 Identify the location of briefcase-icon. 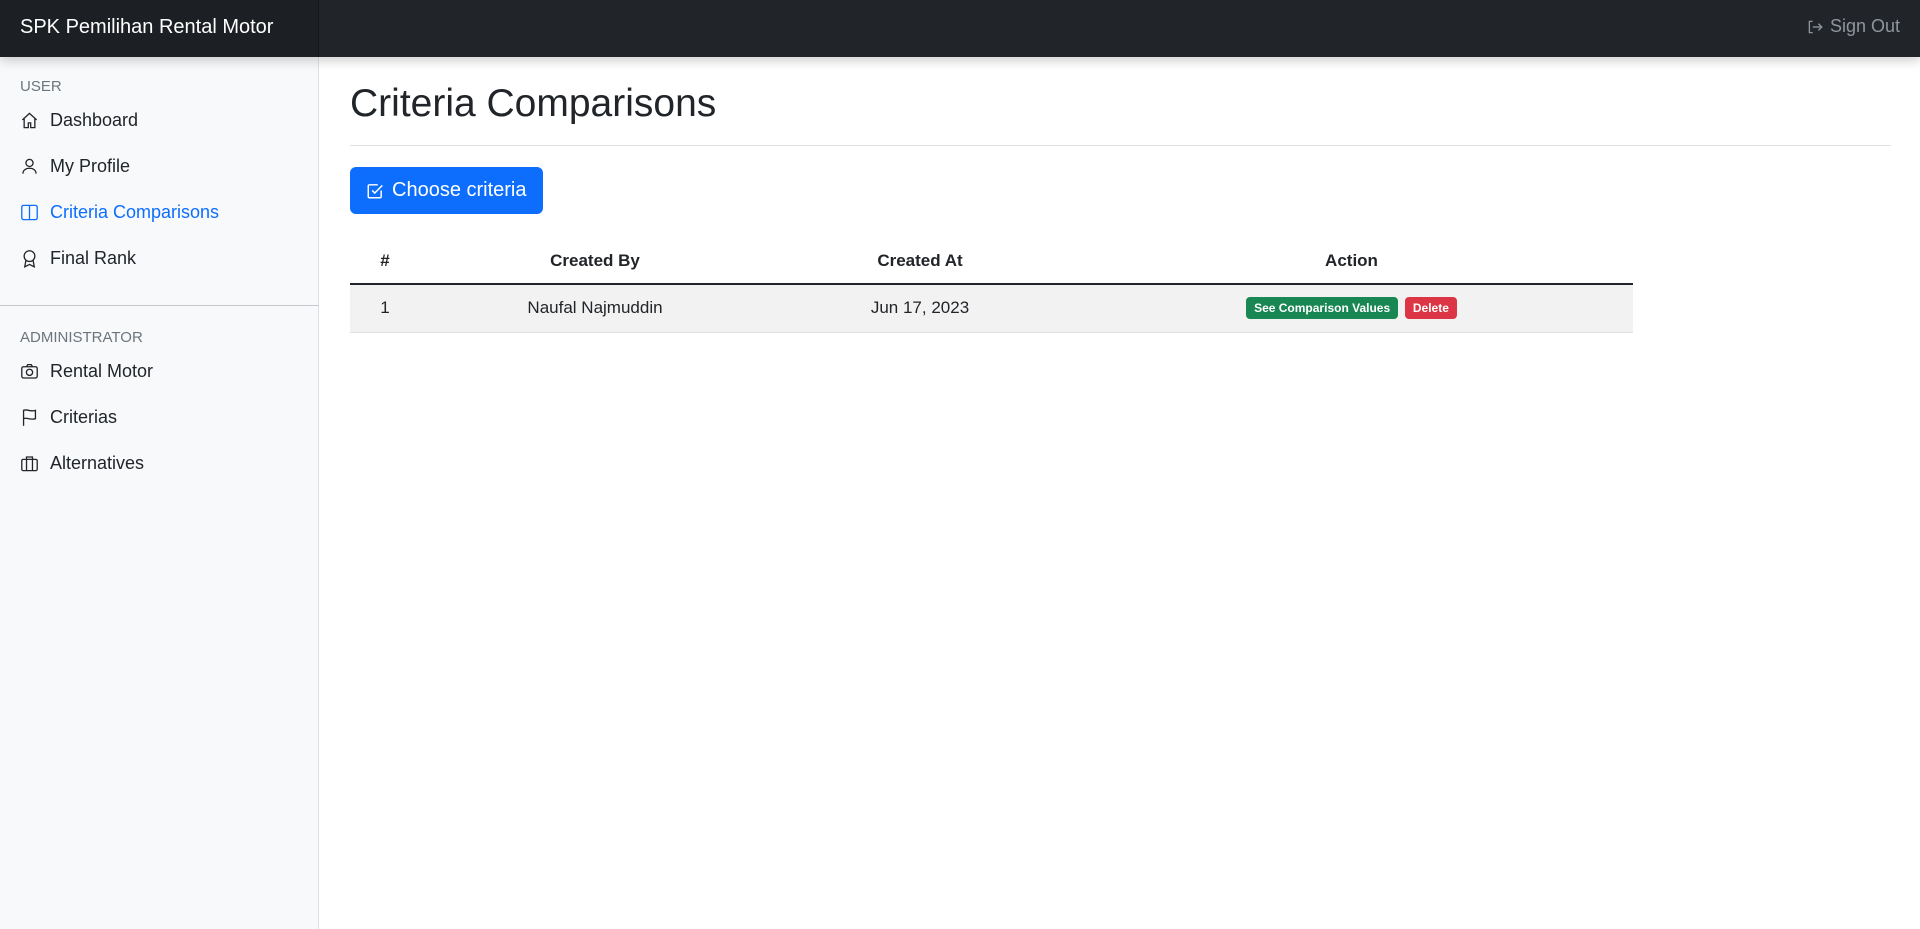
(29, 463).